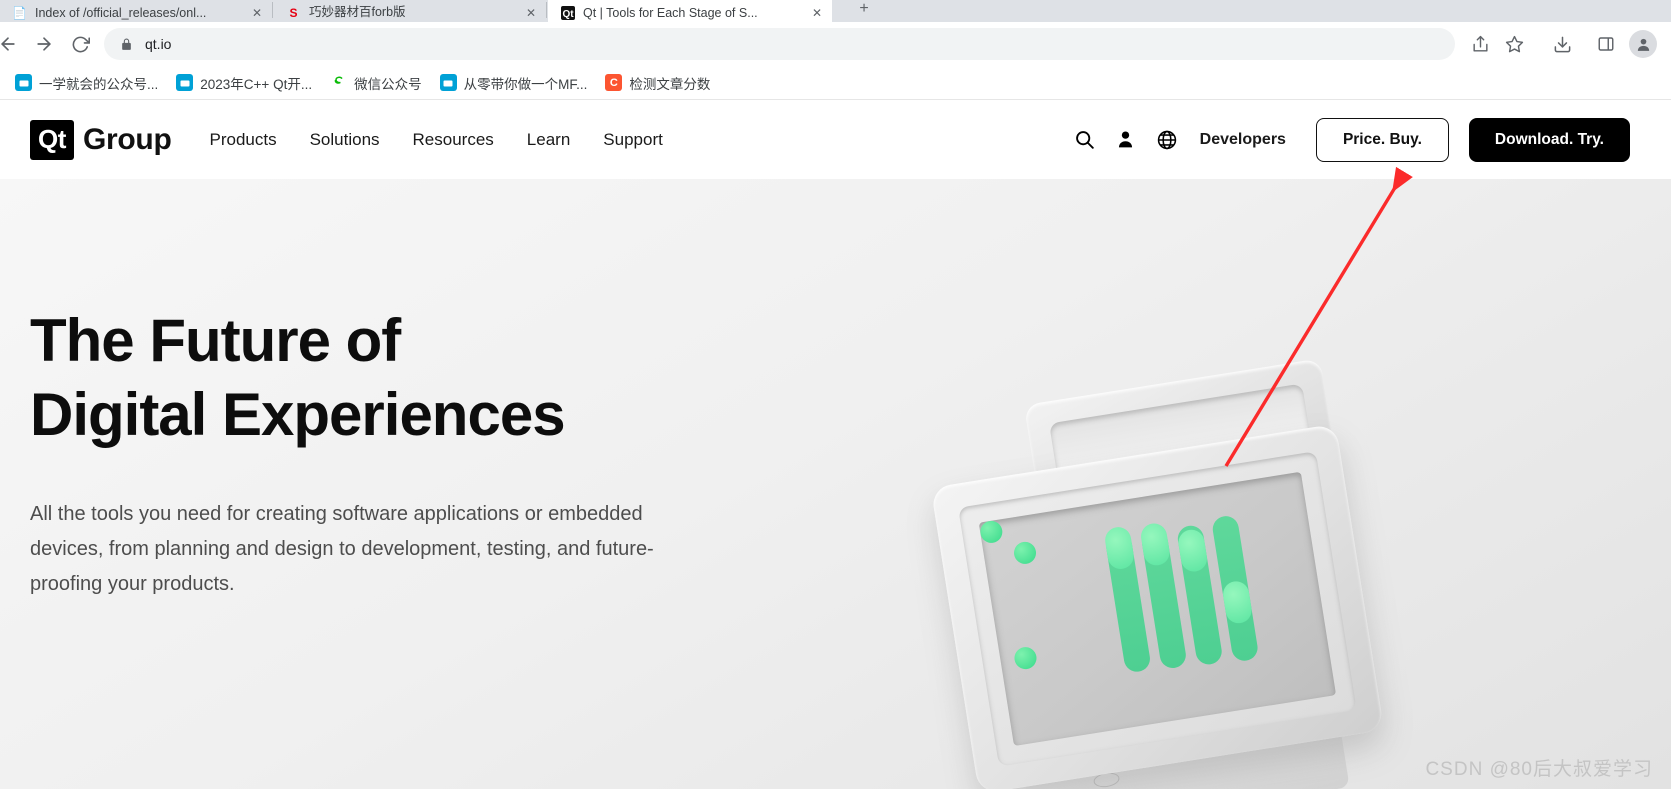 Image resolution: width=1671 pixels, height=789 pixels. What do you see at coordinates (339, 82) in the screenshot?
I see `wechat-icon` at bounding box center [339, 82].